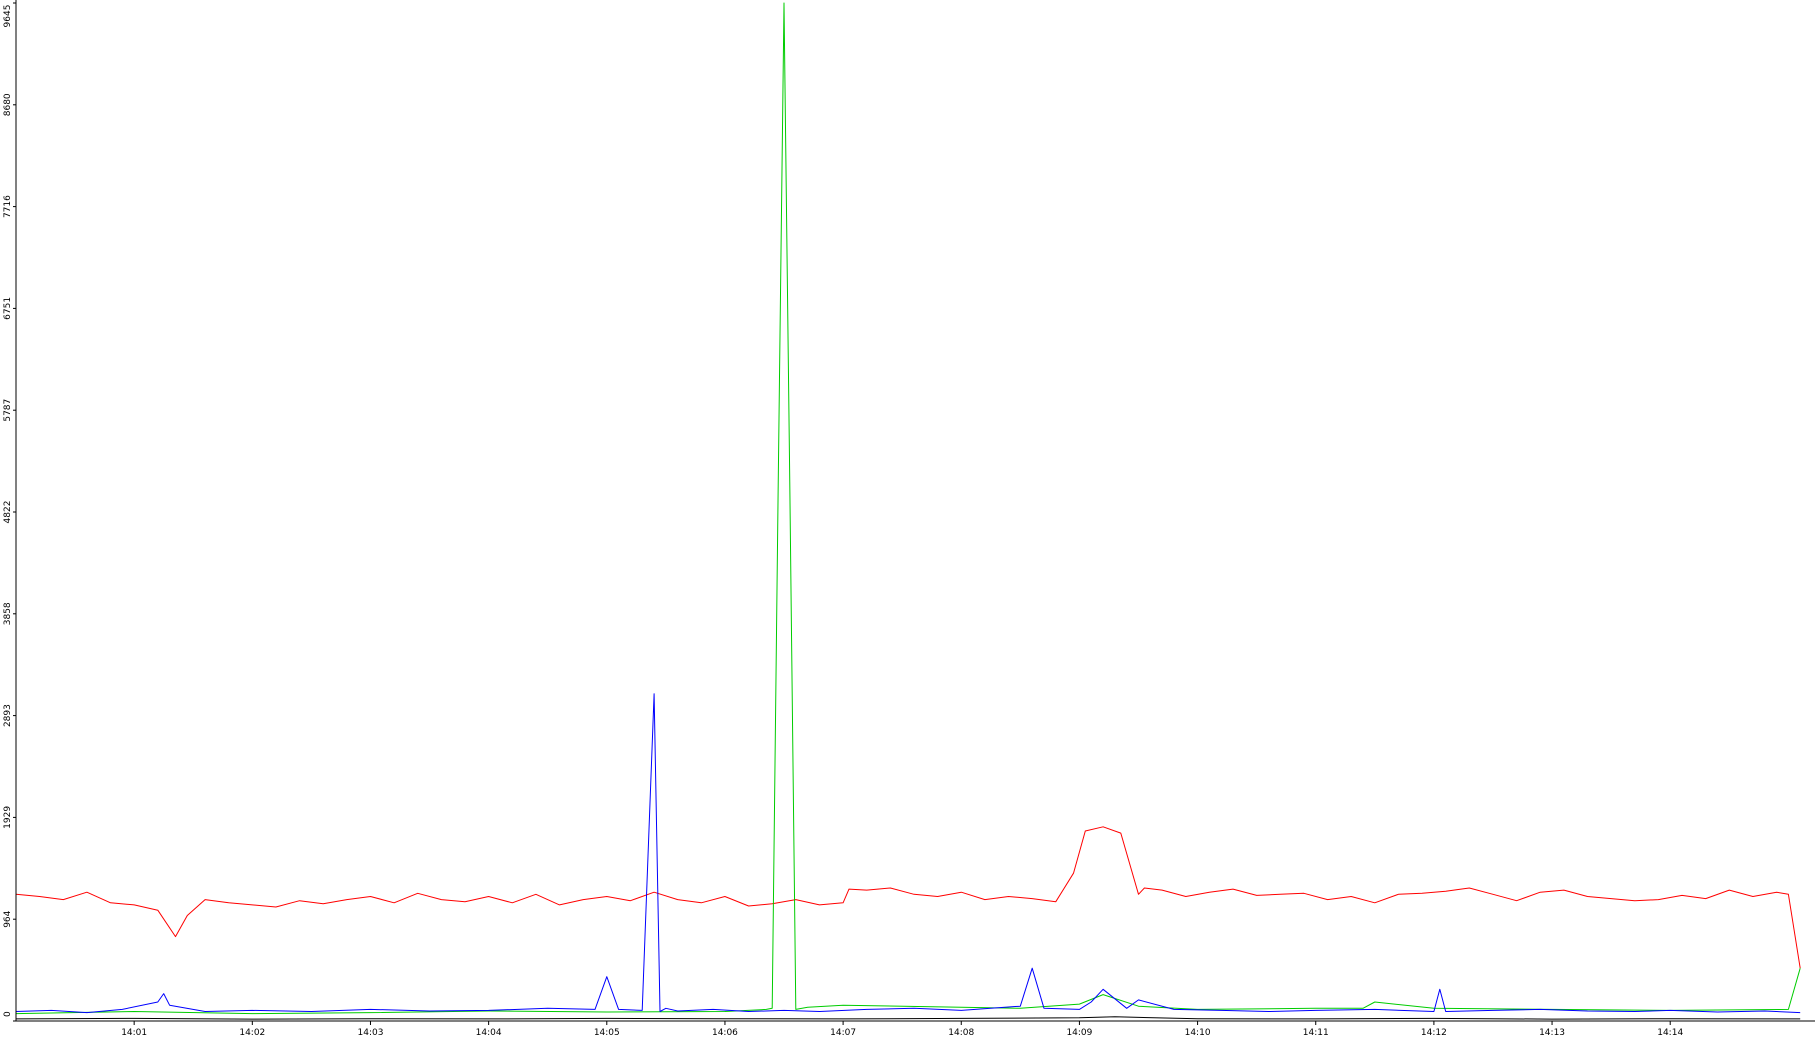  I want to click on x-tick-label: 14:05, so click(607, 1033).